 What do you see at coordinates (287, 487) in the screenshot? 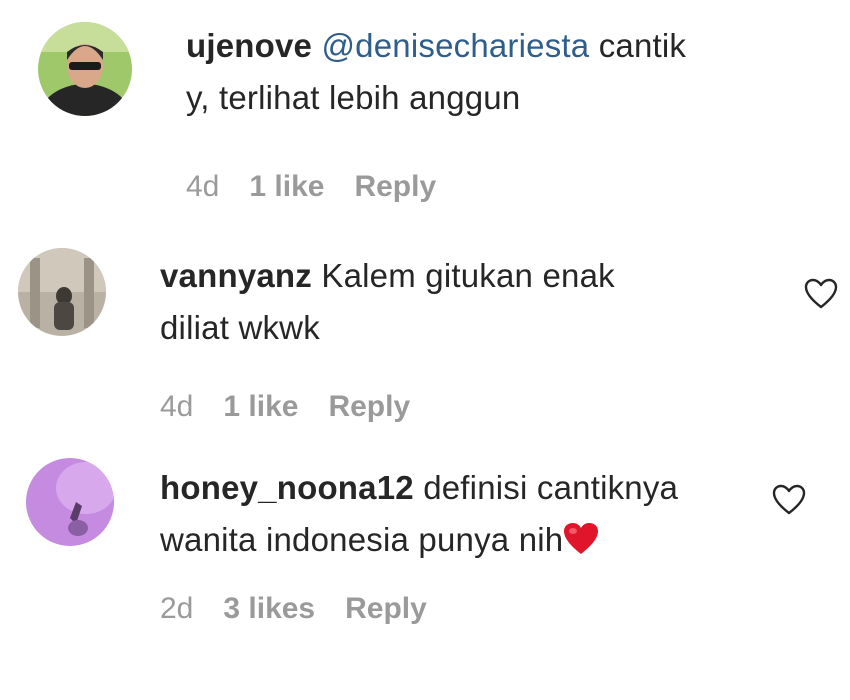
I see `comment-username: honey_noona12` at bounding box center [287, 487].